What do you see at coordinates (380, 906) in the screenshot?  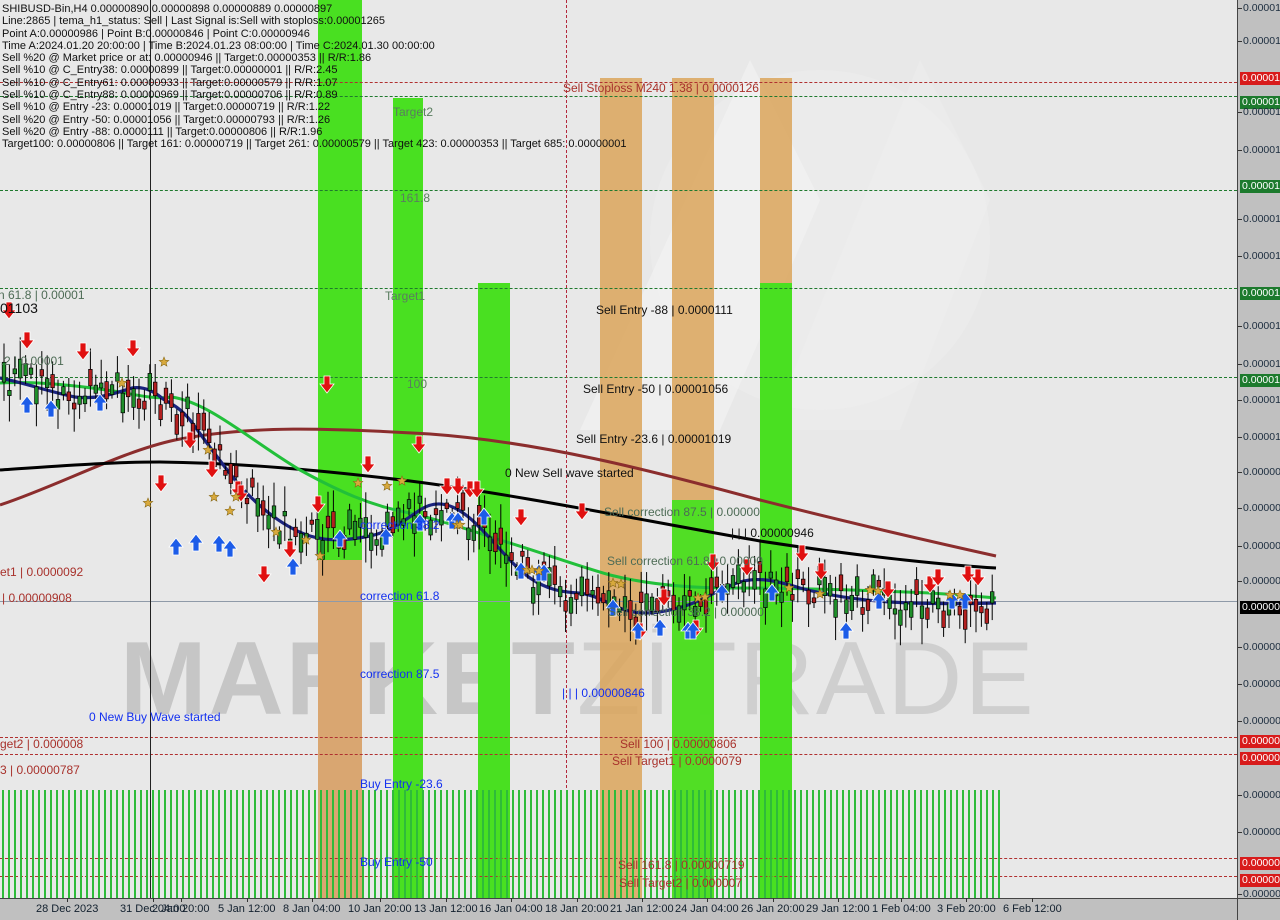 I see `time-tick: 10 Jan 20:00` at bounding box center [380, 906].